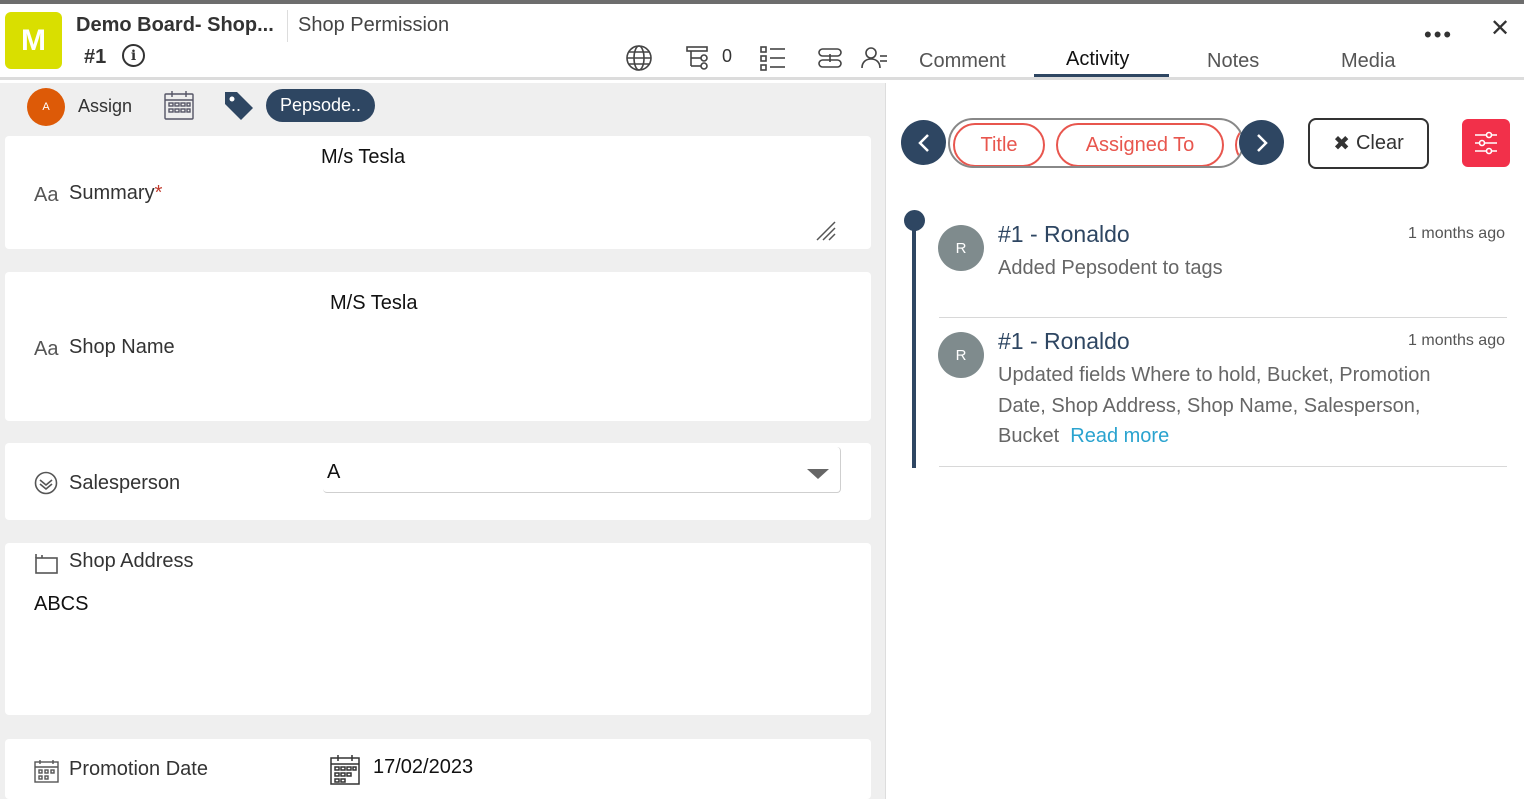  What do you see at coordinates (95, 57) in the screenshot?
I see `card-id: #1` at bounding box center [95, 57].